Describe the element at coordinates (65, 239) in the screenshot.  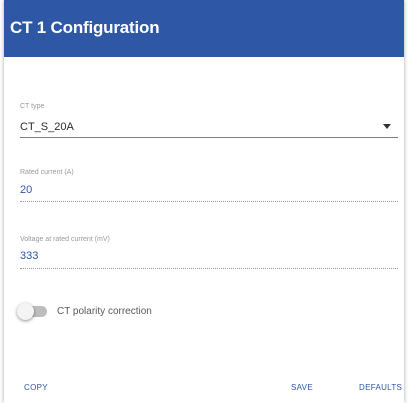
I see `voltage-label: Voltage at rated current (mV)` at that location.